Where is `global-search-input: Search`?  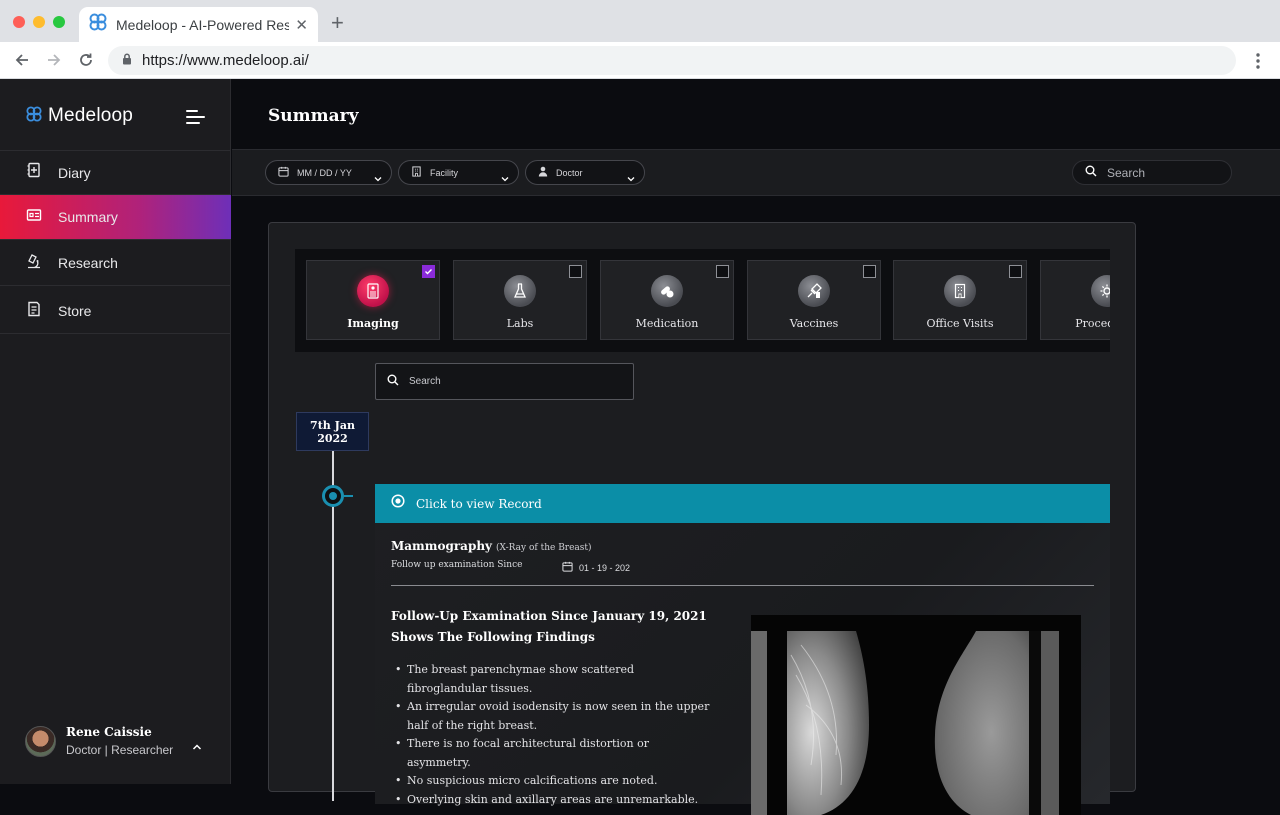
global-search-input: Search is located at coordinates (1152, 172).